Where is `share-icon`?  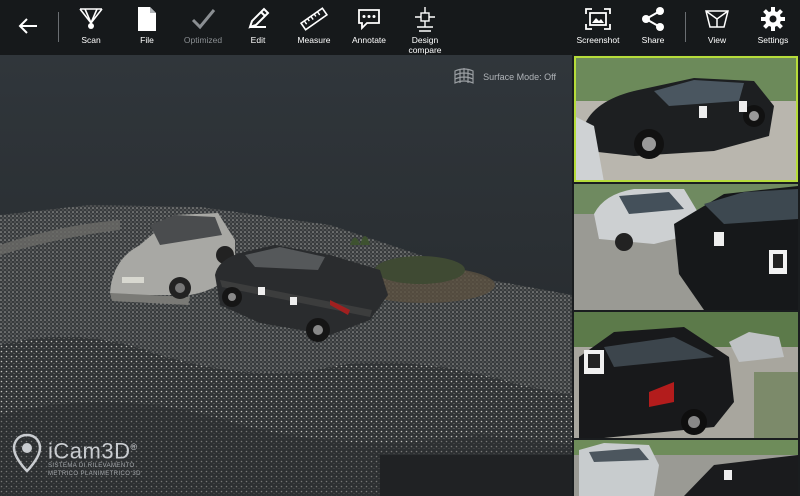 share-icon is located at coordinates (653, 19).